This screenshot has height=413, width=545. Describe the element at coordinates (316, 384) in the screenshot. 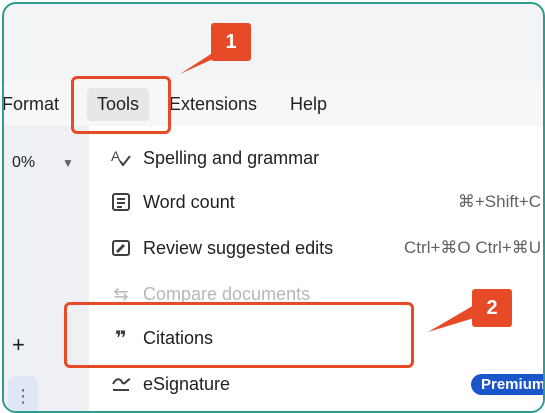

I see `menu-item-esignature: eSignature Premium` at that location.